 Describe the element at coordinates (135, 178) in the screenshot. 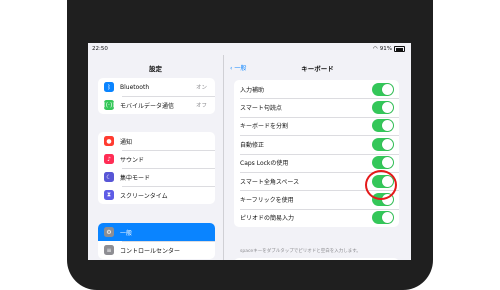

I see `sidebar-item-label: 集中モード` at that location.